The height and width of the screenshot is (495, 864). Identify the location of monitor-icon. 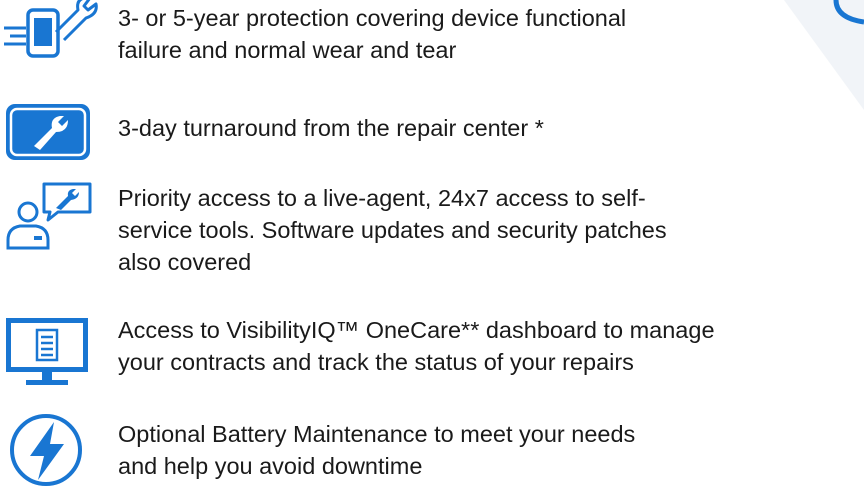
(47, 351).